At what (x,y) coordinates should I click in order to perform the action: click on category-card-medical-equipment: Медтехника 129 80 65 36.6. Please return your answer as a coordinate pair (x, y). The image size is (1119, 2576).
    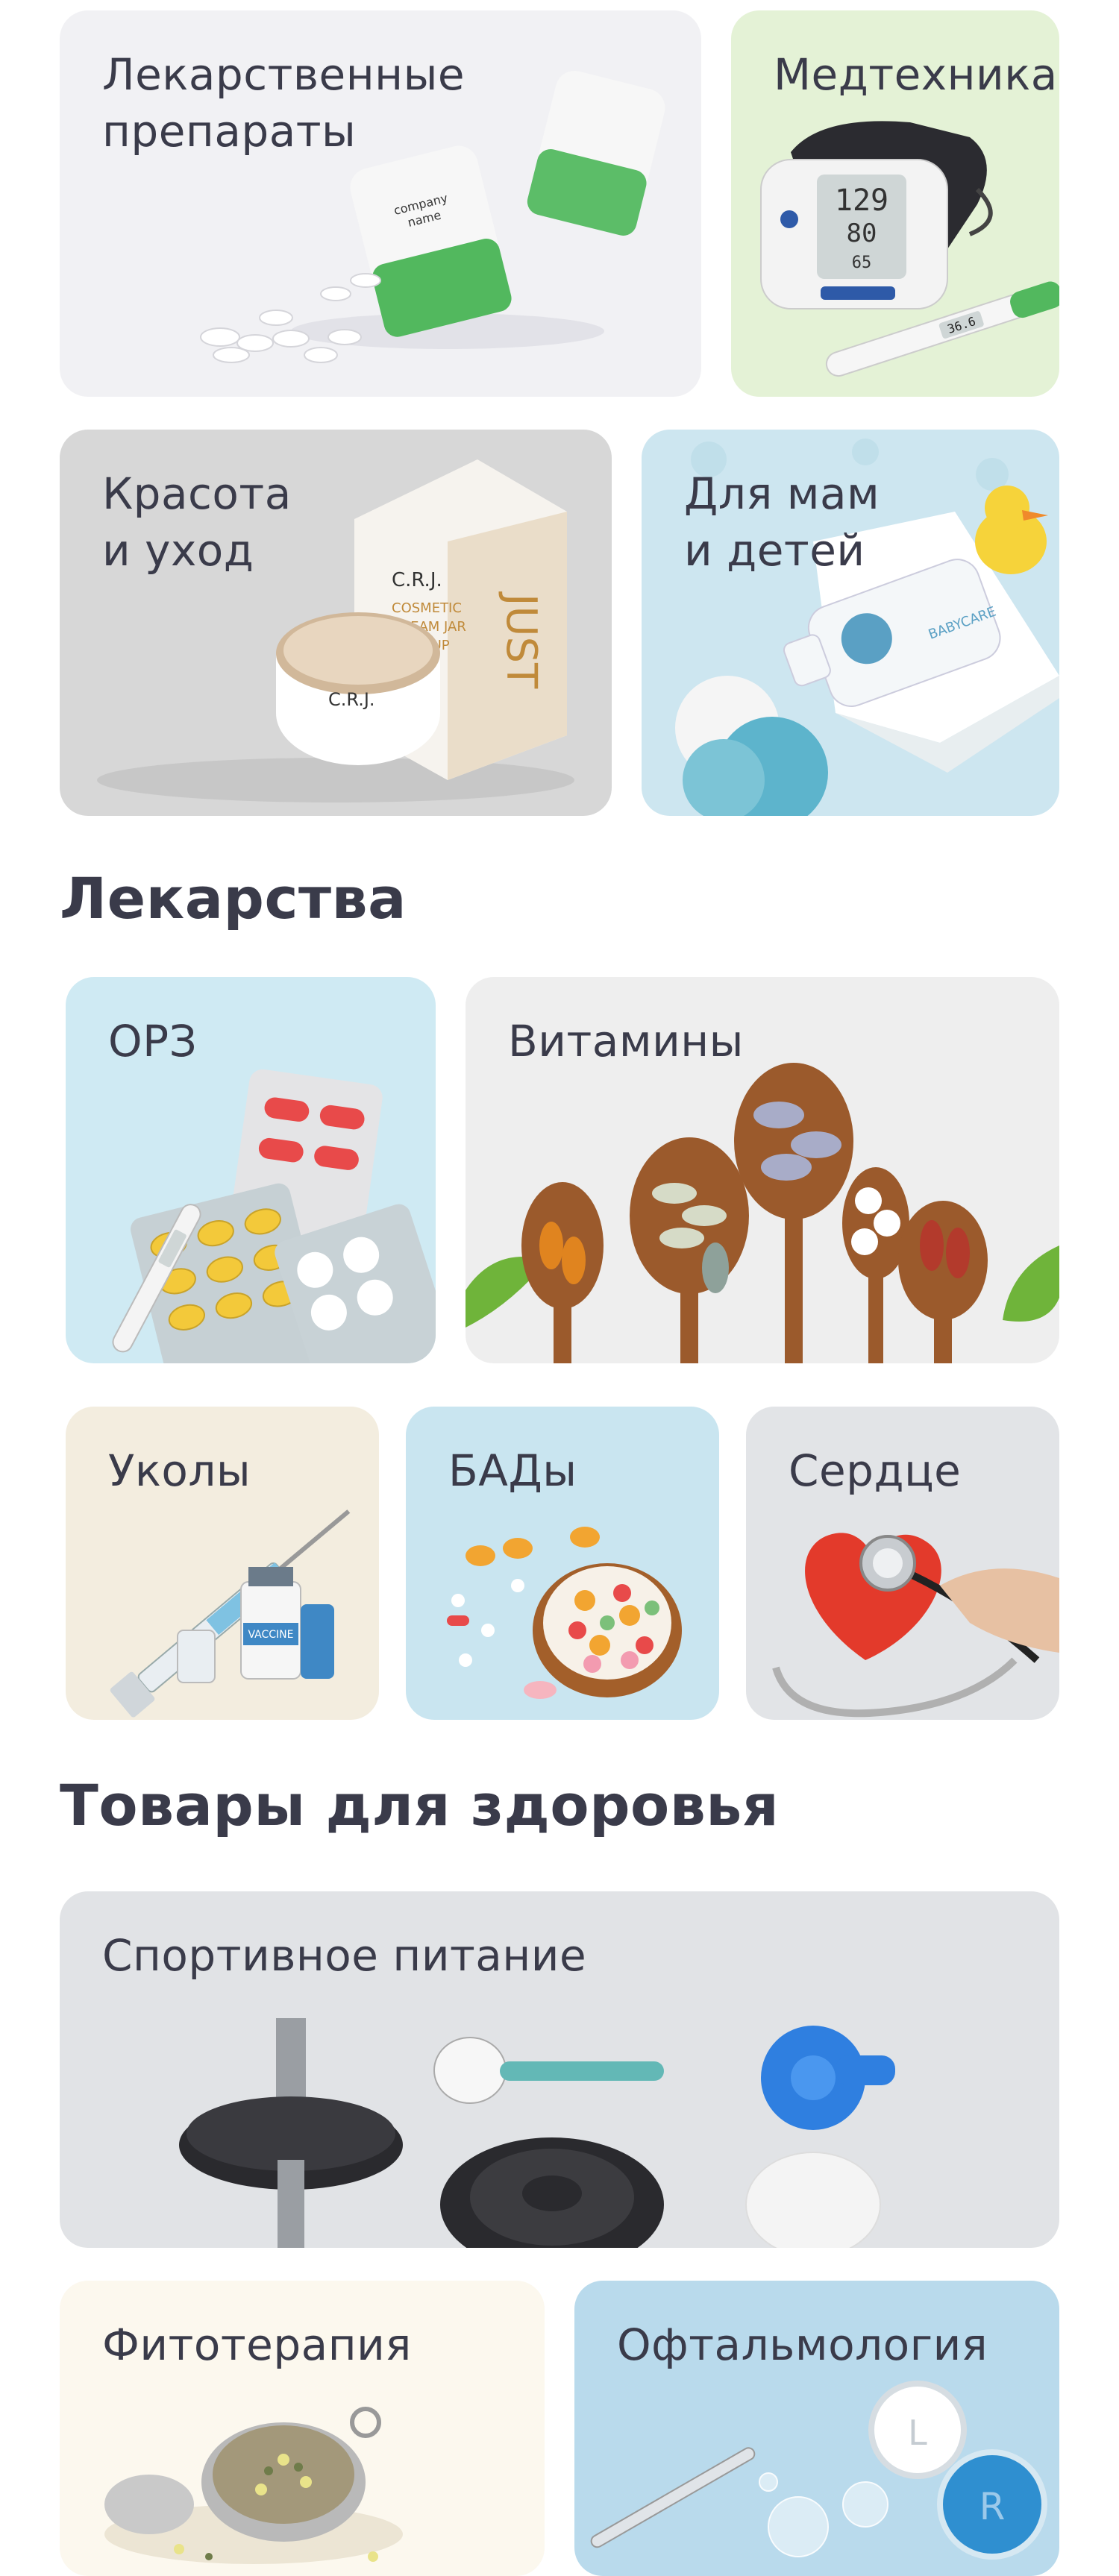
    Looking at the image, I should click on (895, 204).